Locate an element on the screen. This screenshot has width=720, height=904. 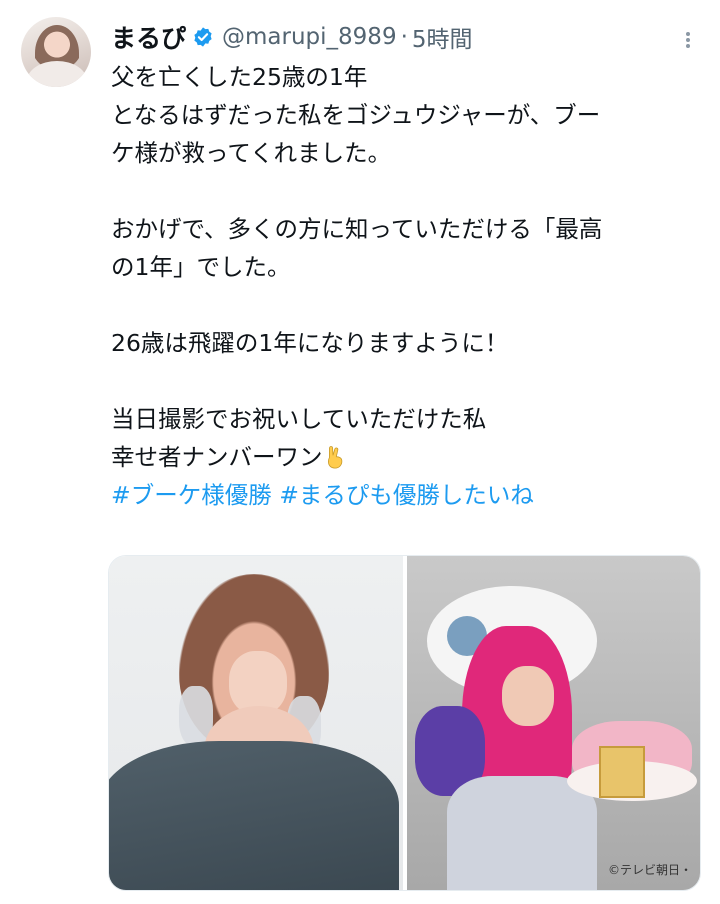
tweet-line: 当日撮影でお祝いしていただけた私 is located at coordinates (299, 419).